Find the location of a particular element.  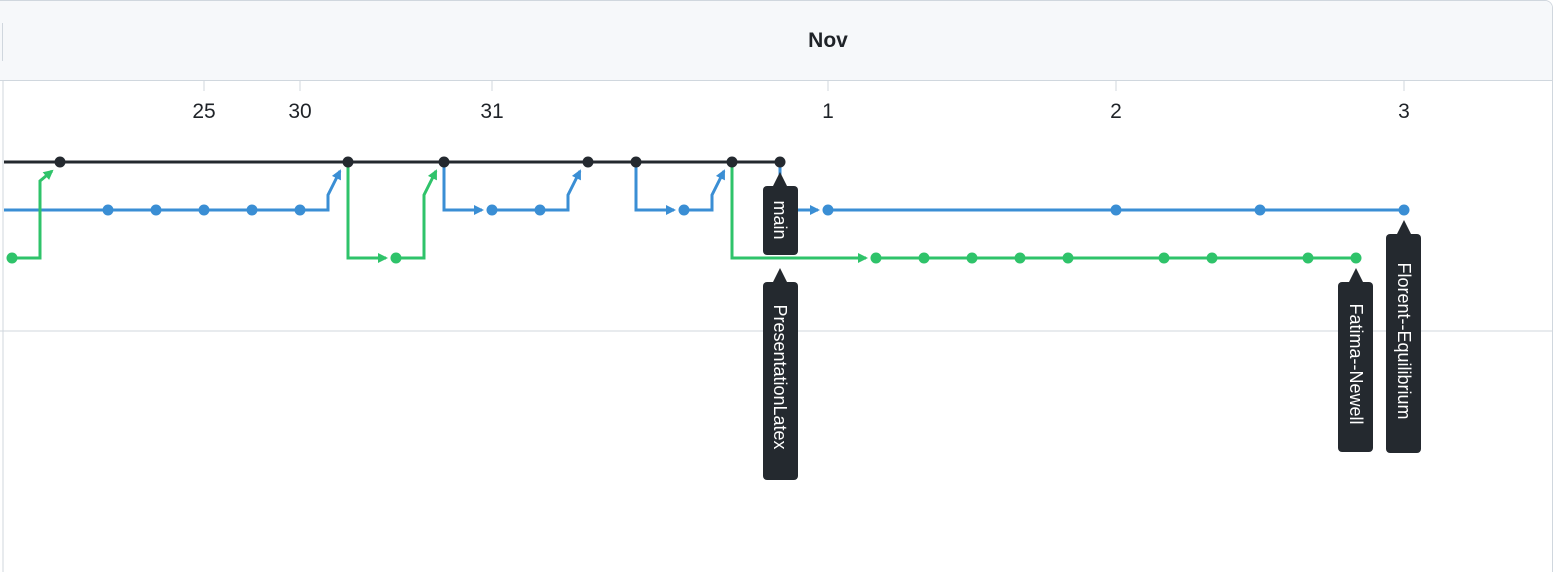

ref-label-main: main is located at coordinates (780, 213).